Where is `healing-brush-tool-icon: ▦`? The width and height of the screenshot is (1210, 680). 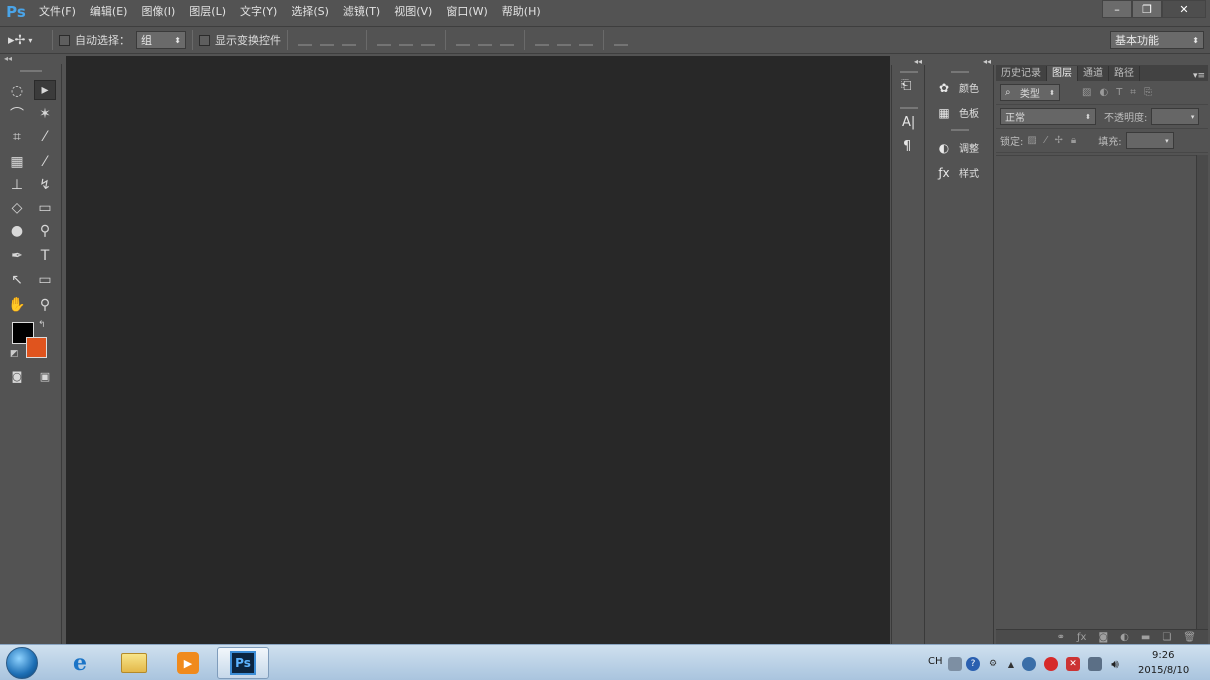 healing-brush-tool-icon: ▦ is located at coordinates (17, 162).